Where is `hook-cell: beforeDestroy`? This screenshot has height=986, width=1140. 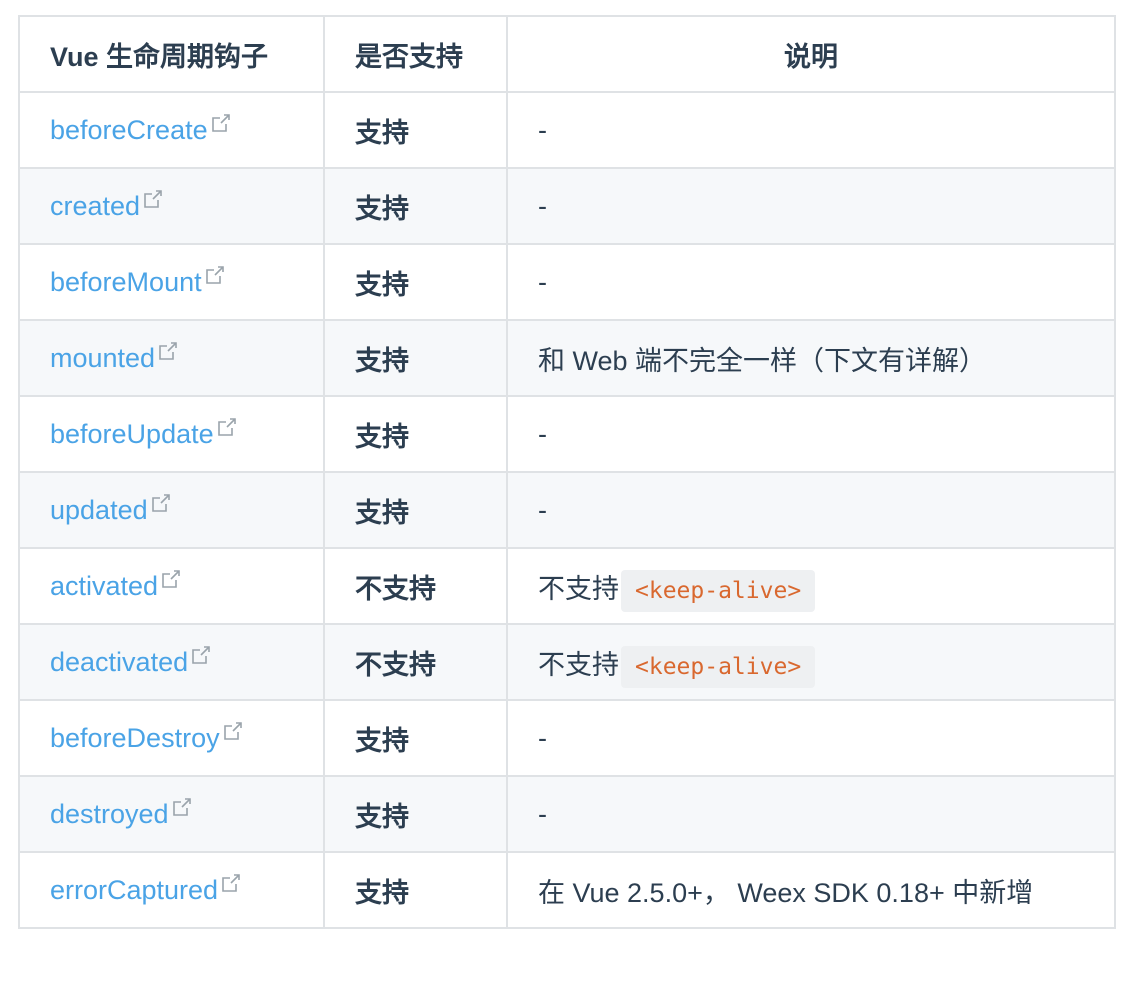 hook-cell: beforeDestroy is located at coordinates (171, 738).